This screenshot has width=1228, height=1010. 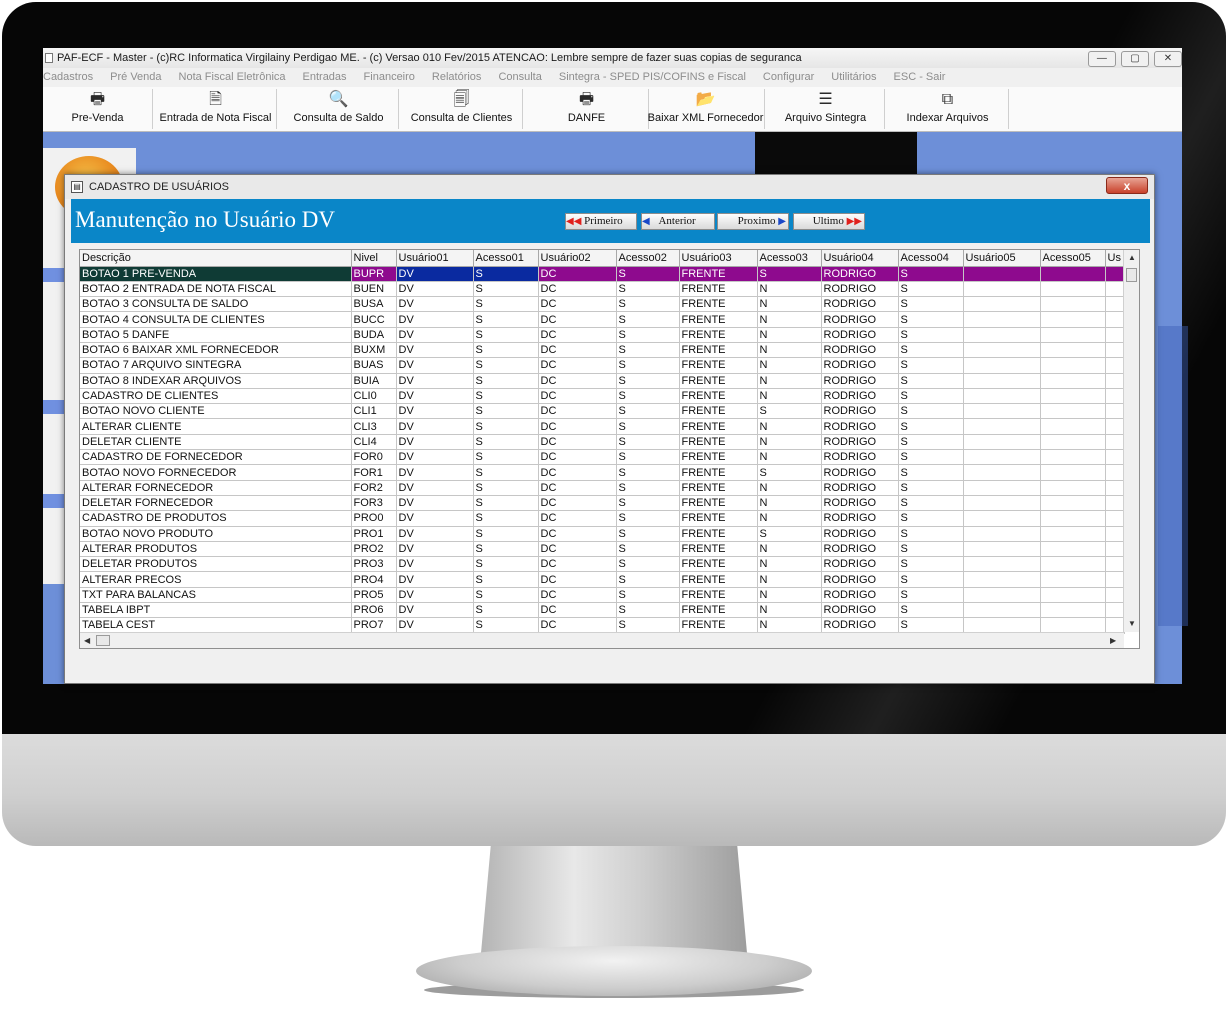 I want to click on table-cell: BUSA, so click(x=374, y=304).